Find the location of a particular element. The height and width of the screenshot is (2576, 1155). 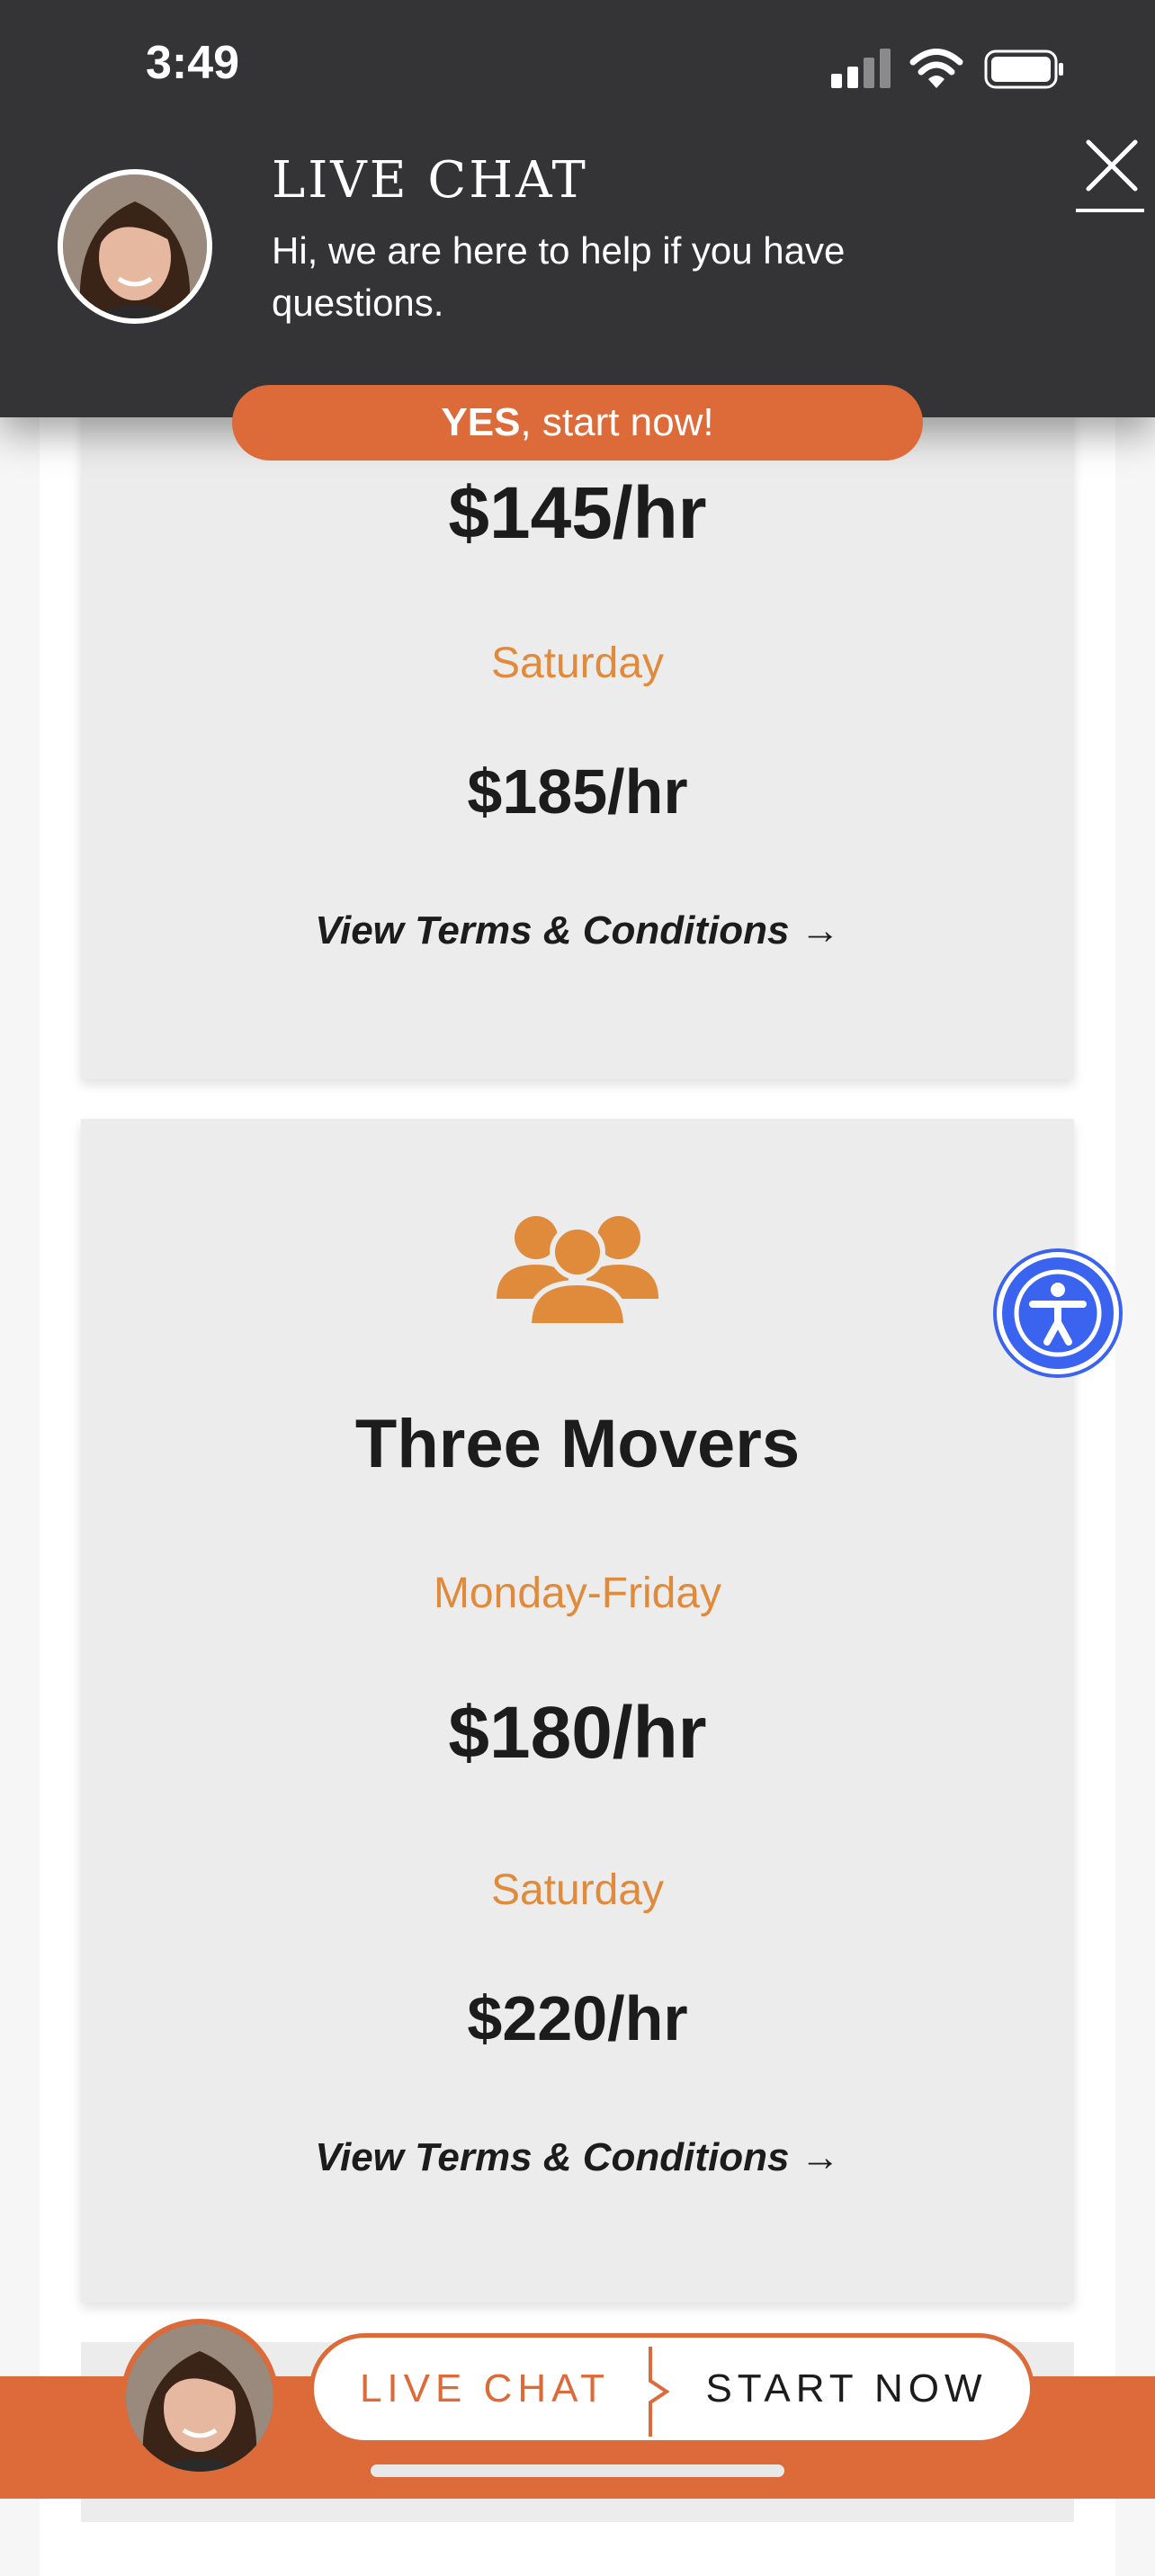

status-time: 3:49 is located at coordinates (193, 63).